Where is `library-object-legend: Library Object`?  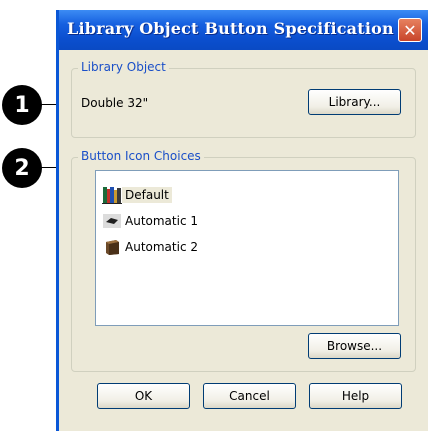
library-object-legend: Library Object is located at coordinates (123, 67).